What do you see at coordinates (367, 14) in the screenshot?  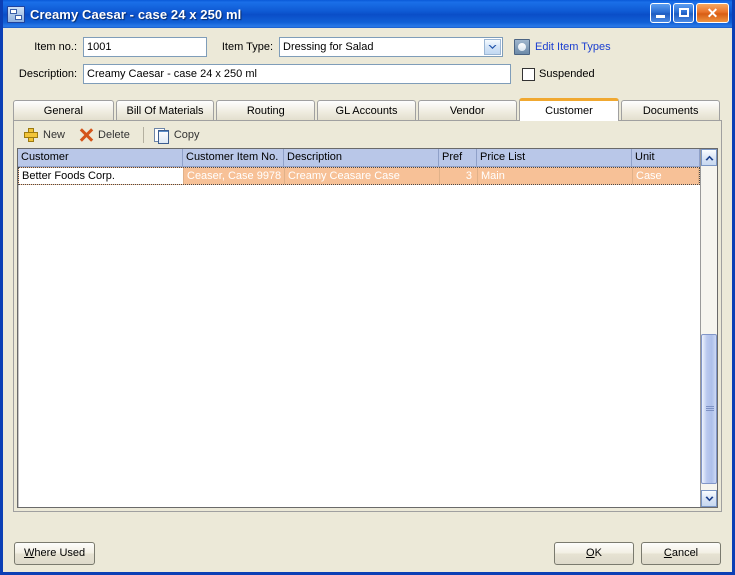 I see `titlebar: Creamy Caesar - case 24 x 250 ml ✕` at bounding box center [367, 14].